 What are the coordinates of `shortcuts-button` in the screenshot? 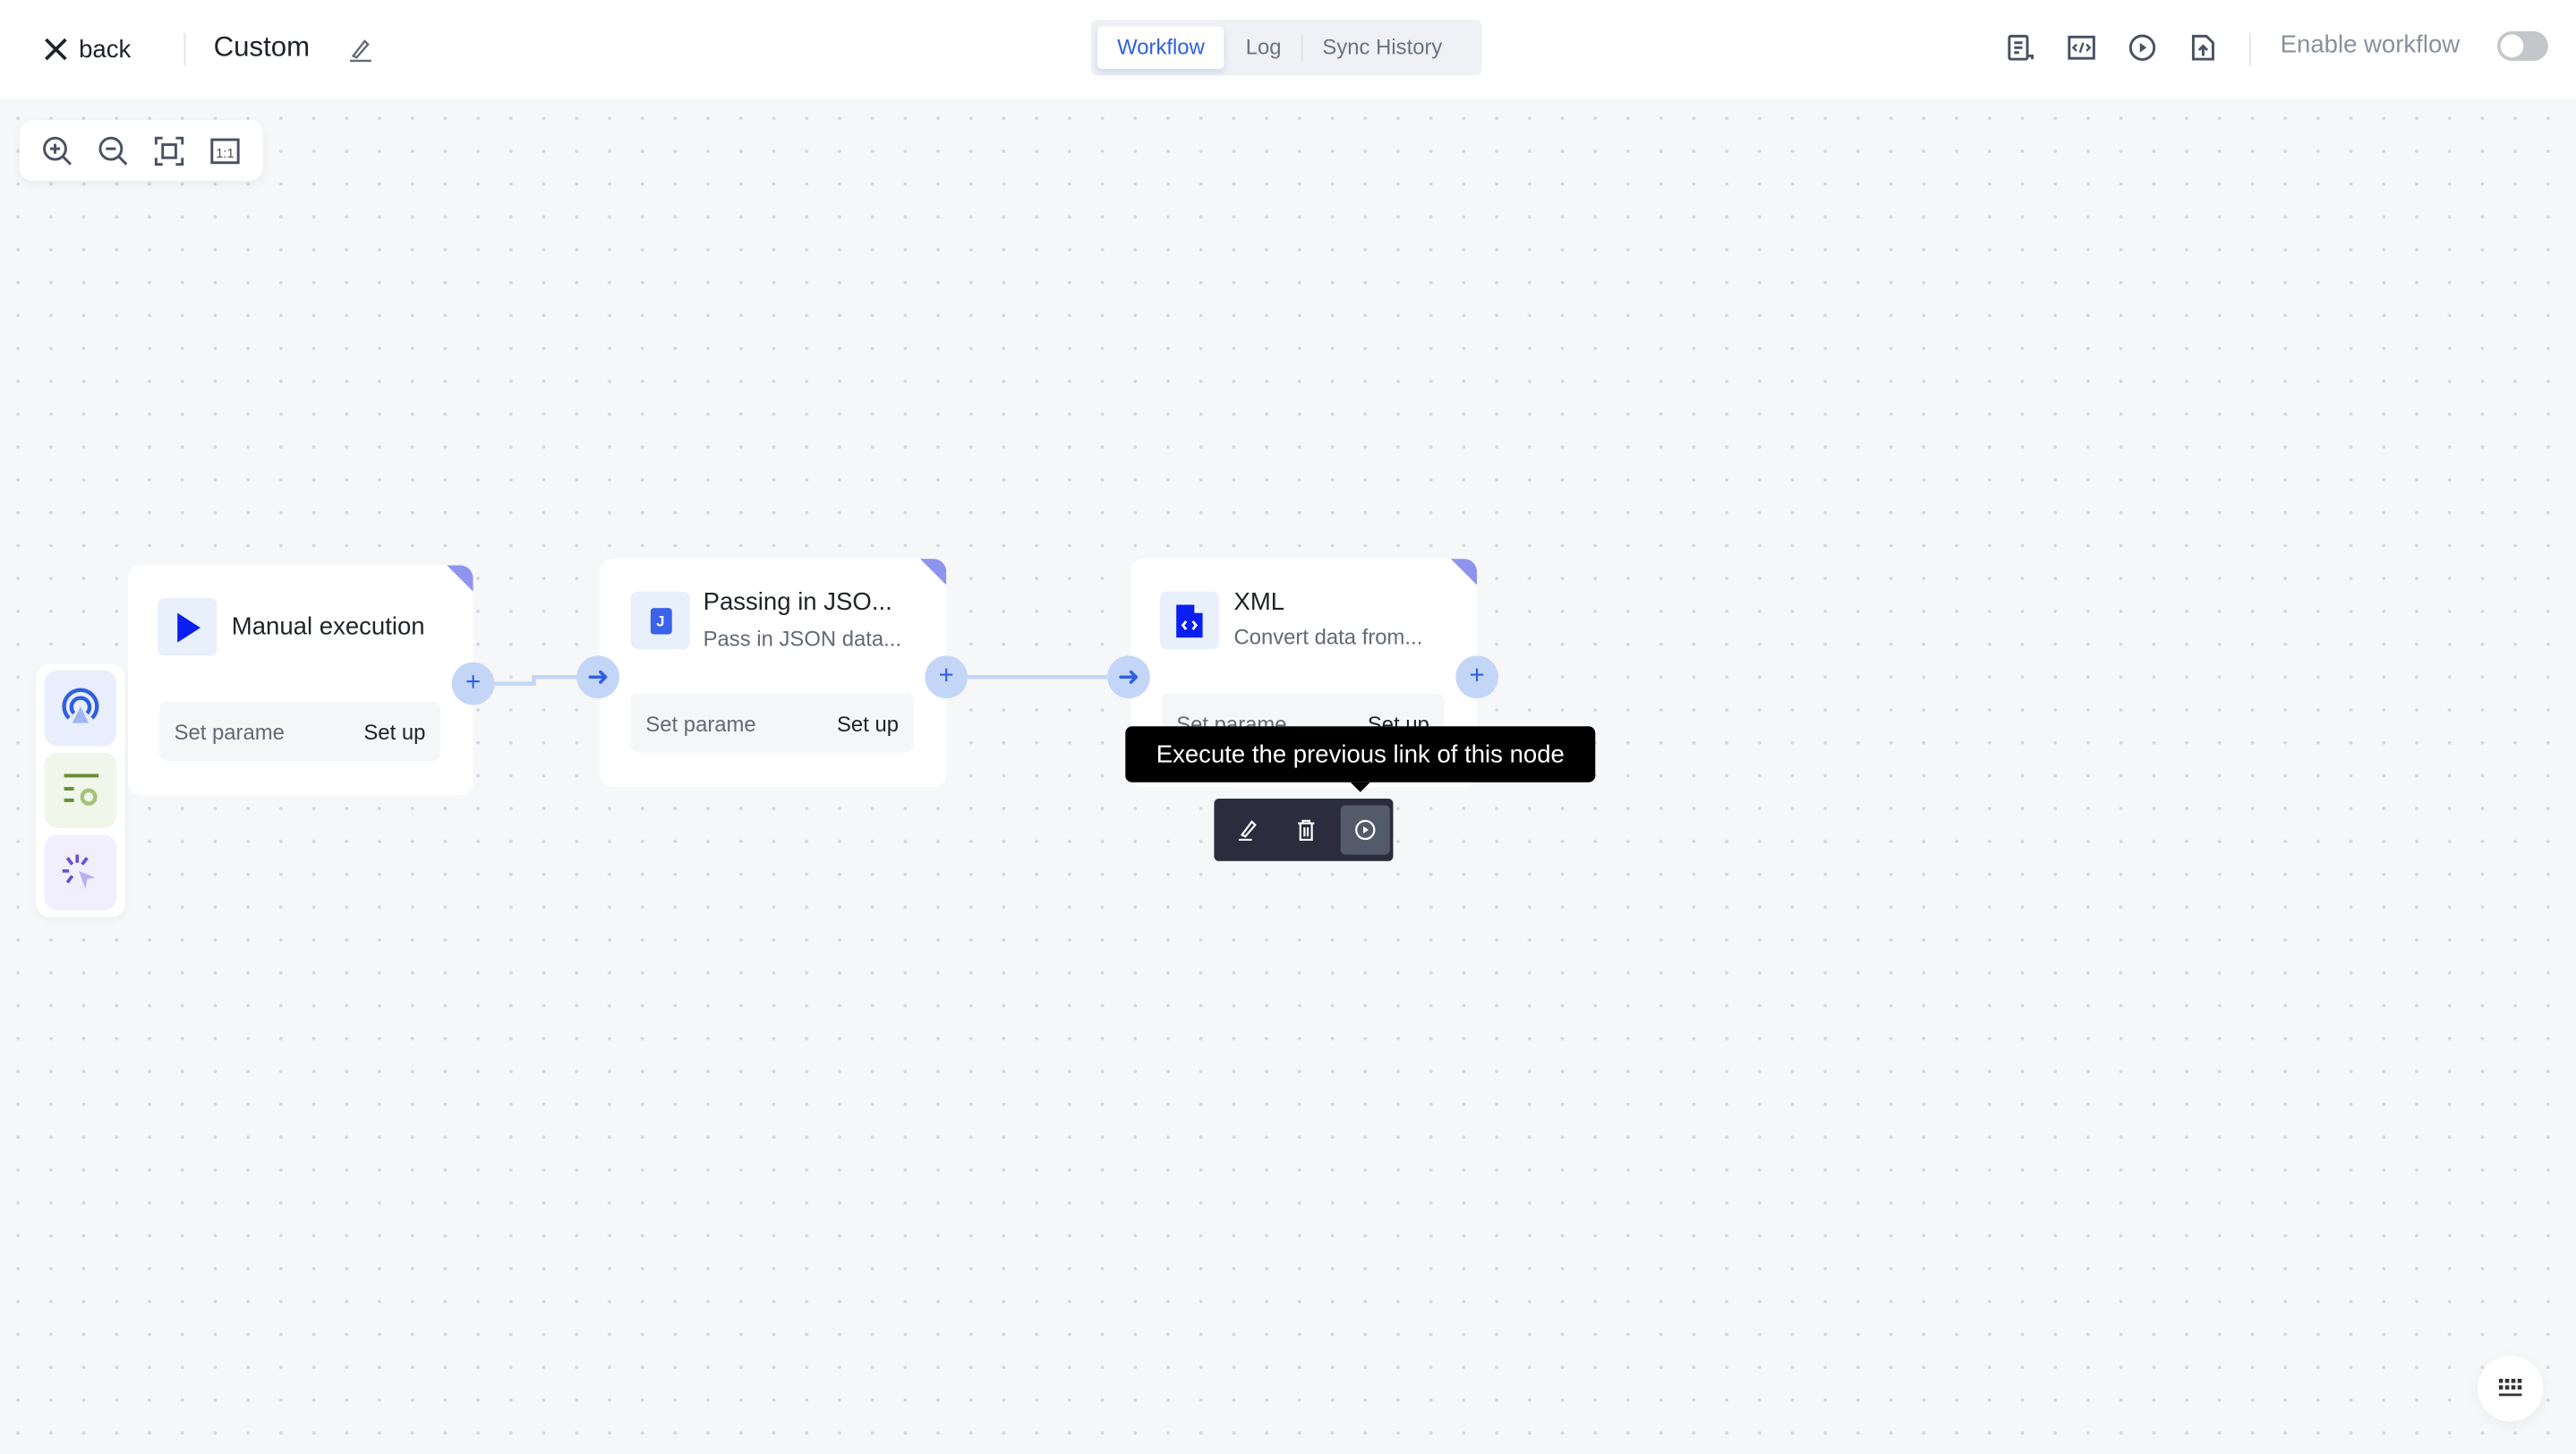 It's located at (2510, 1389).